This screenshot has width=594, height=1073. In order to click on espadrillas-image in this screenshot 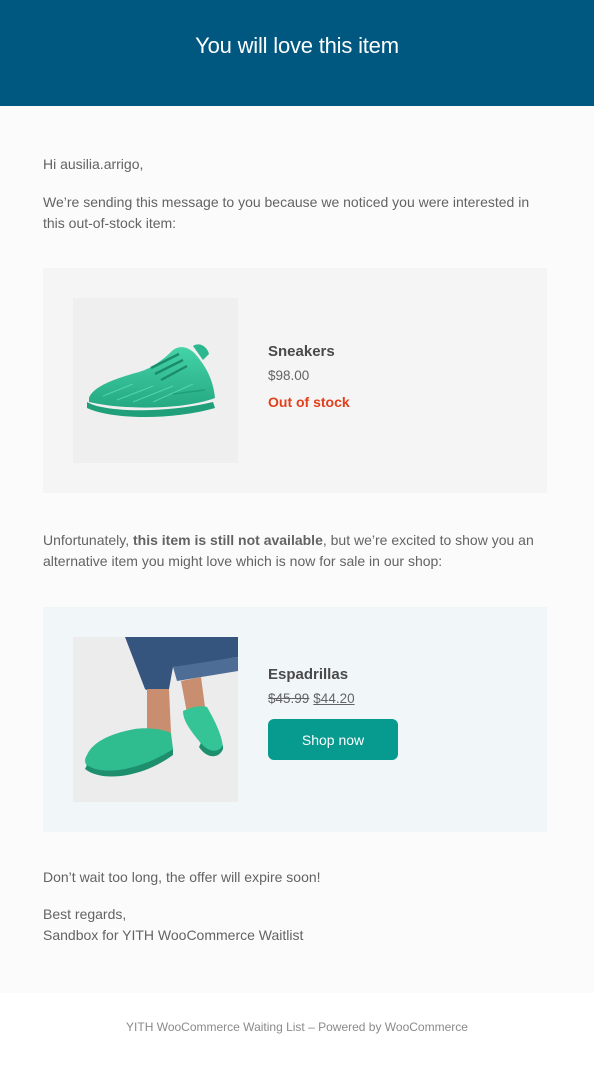, I will do `click(155, 719)`.